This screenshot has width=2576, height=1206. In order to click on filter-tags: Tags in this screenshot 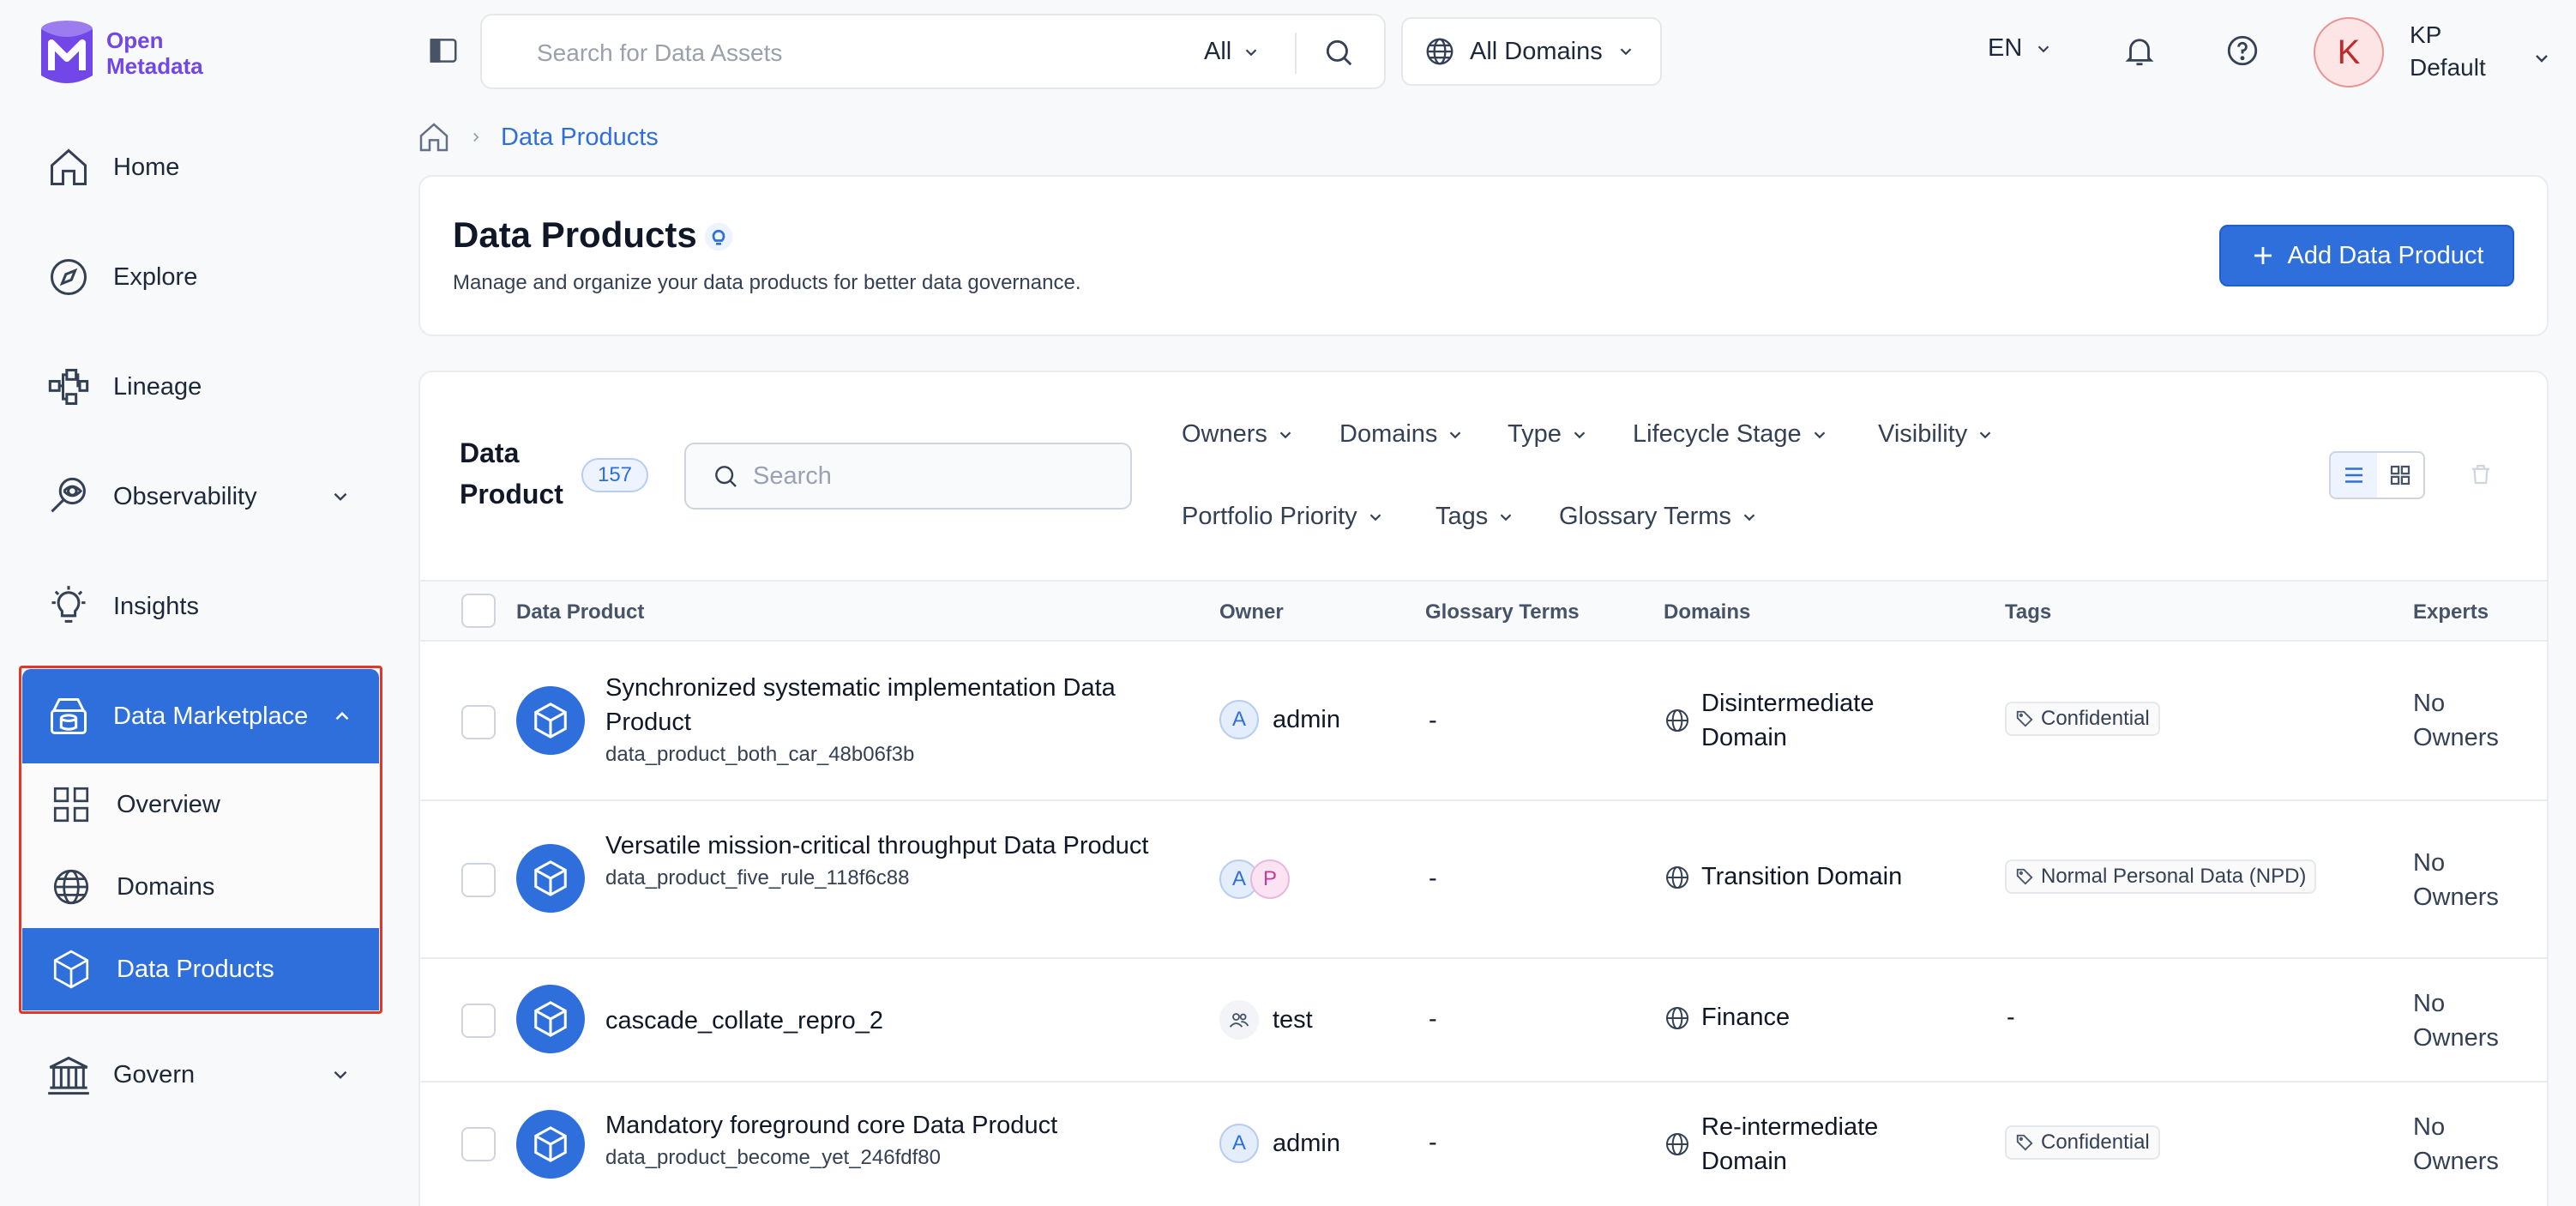, I will do `click(1475, 517)`.